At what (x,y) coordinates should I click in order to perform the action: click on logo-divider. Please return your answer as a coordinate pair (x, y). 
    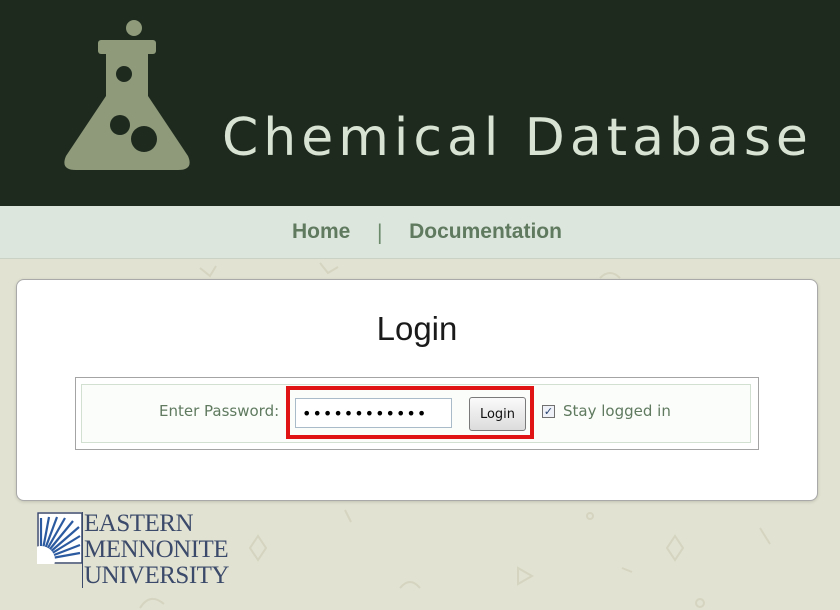
    Looking at the image, I should click on (82, 550).